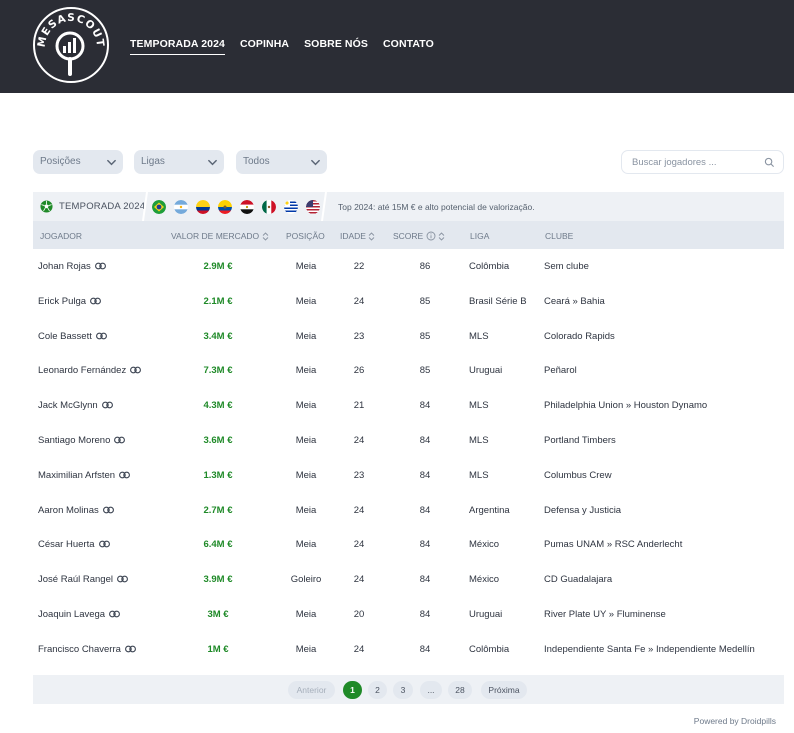 This screenshot has height=733, width=794. Describe the element at coordinates (247, 207) in the screenshot. I see `egypt-flag-icon` at that location.